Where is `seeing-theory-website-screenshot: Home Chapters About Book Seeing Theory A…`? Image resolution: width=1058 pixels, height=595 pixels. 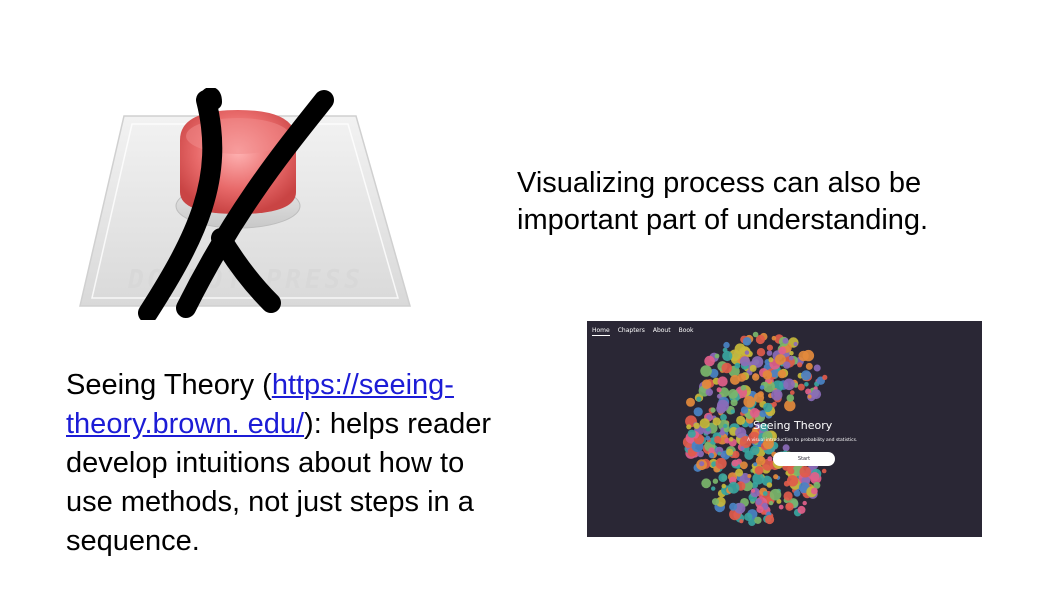 seeing-theory-website-screenshot: Home Chapters About Book Seeing Theory A… is located at coordinates (784, 429).